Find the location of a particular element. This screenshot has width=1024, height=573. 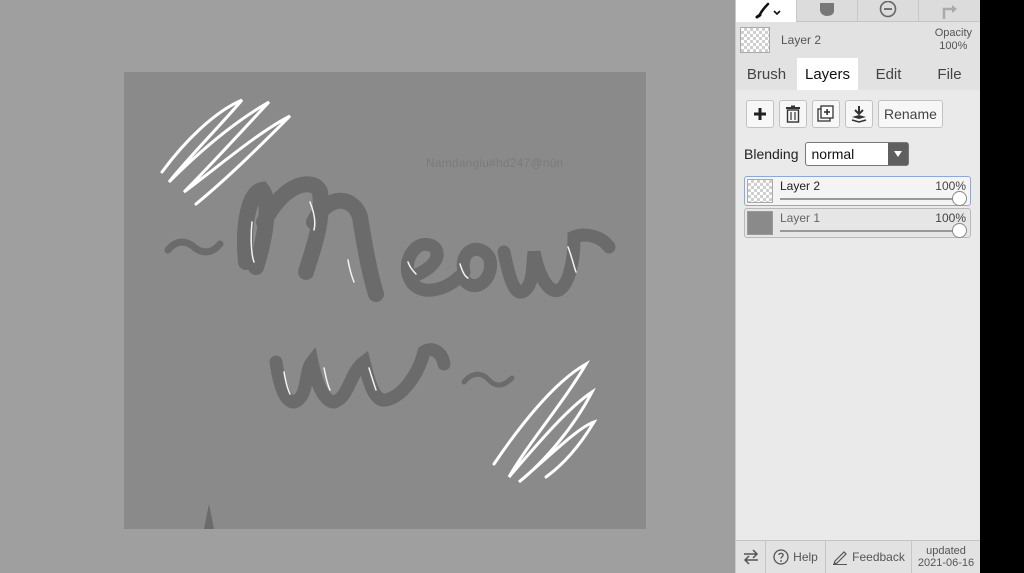

panel-tabs: Brush Layers Edit File is located at coordinates (858, 74).